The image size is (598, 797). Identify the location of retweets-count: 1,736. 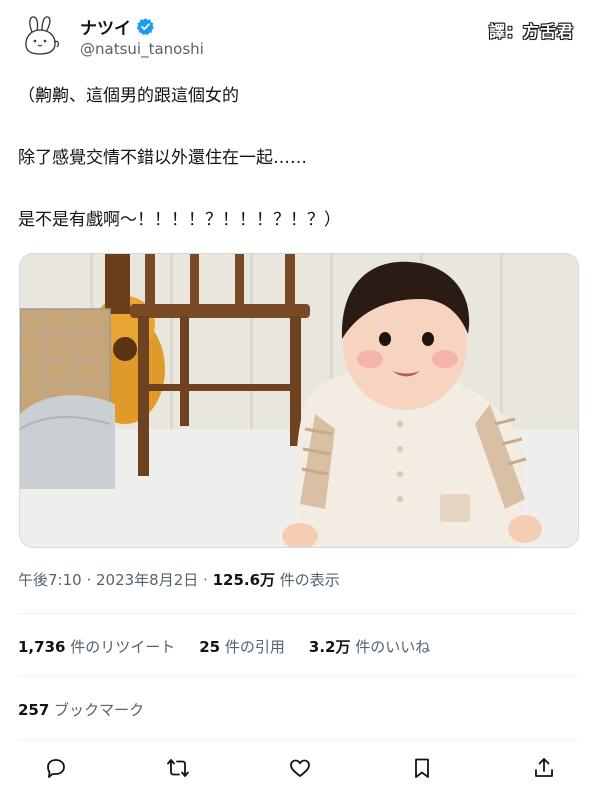
(42, 647).